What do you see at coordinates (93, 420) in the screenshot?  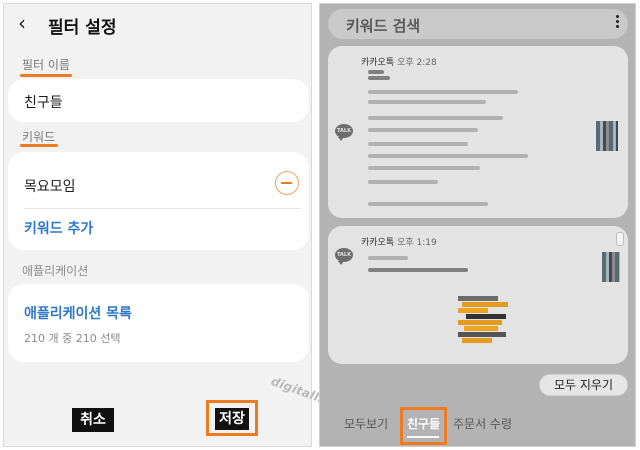 I see `cancel-button: 취소` at bounding box center [93, 420].